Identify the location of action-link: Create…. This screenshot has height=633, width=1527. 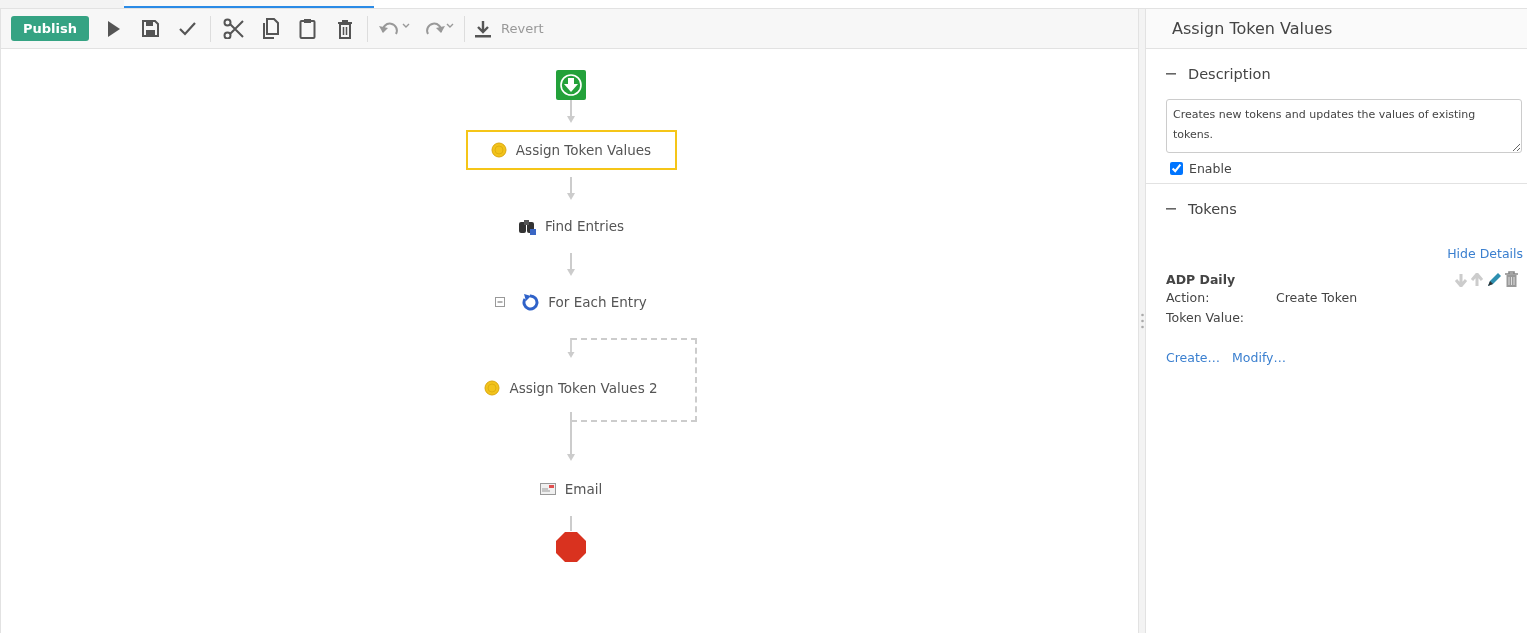
(1193, 357).